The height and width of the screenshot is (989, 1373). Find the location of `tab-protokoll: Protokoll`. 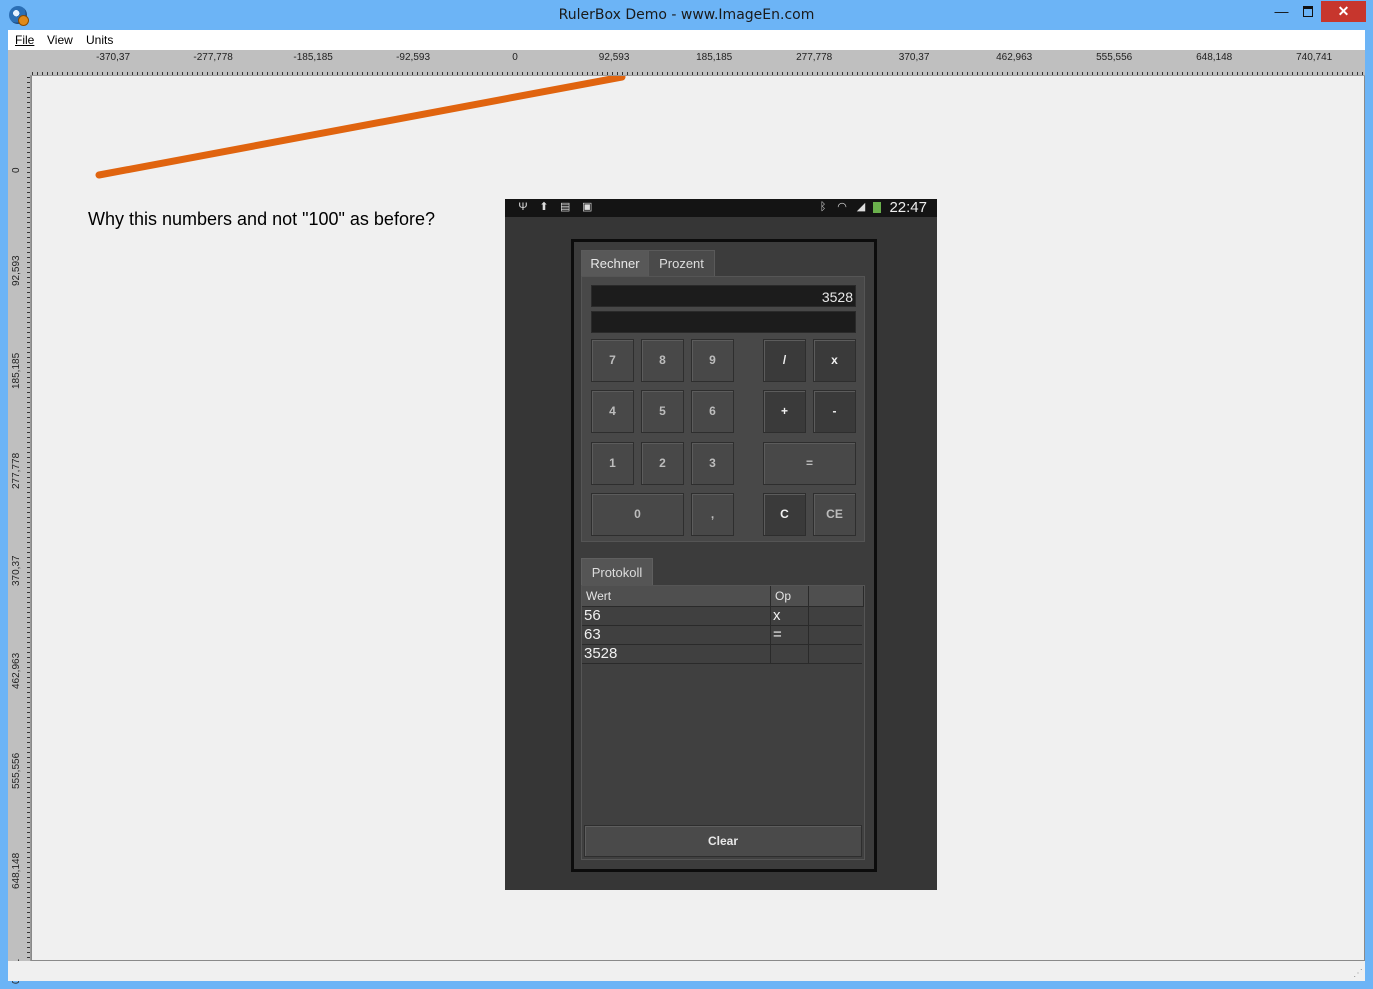

tab-protokoll: Protokoll is located at coordinates (617, 572).